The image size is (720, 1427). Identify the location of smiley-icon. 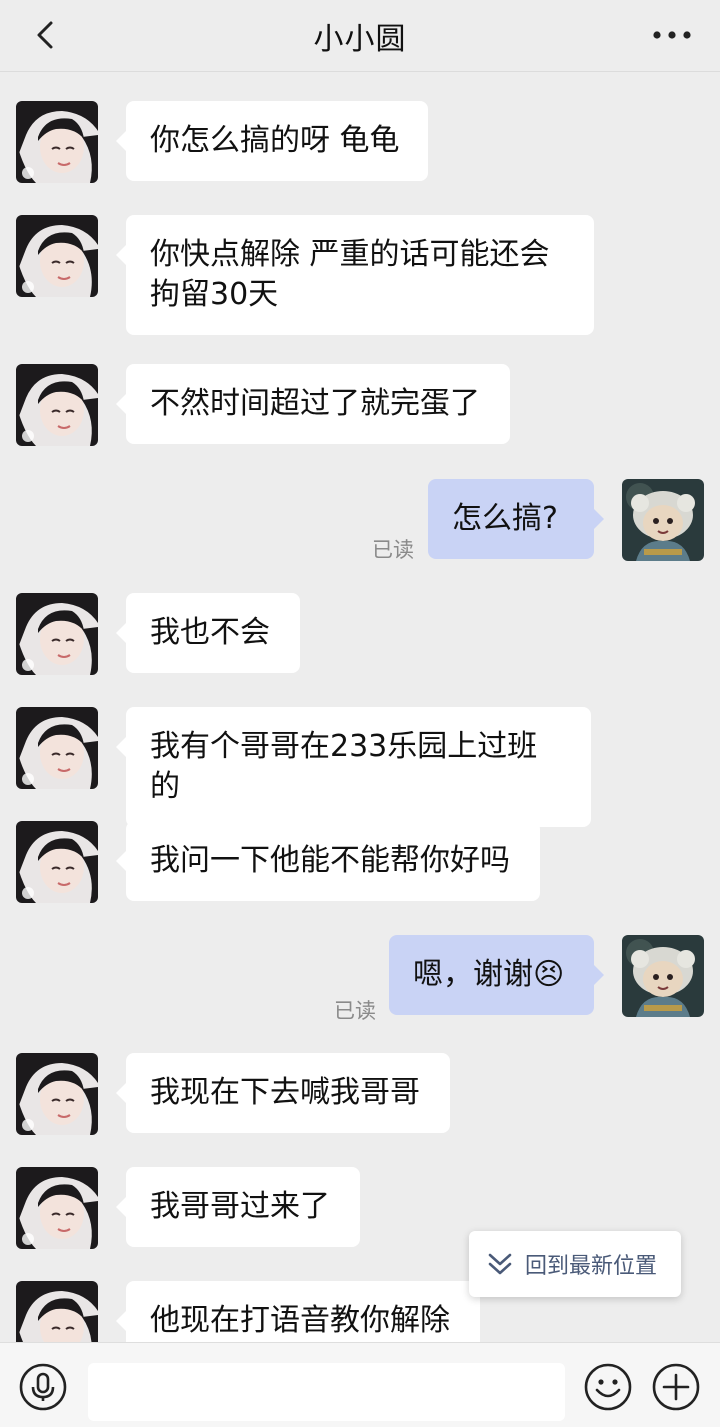
(608, 1387).